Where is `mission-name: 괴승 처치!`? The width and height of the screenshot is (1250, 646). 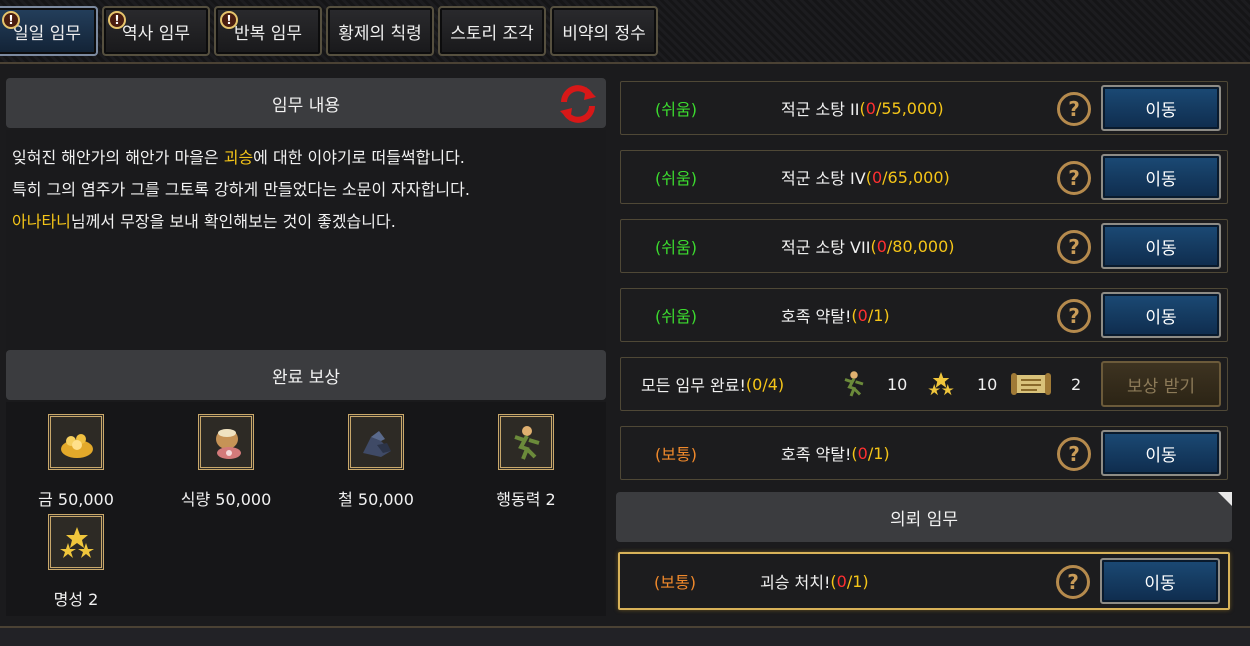 mission-name: 괴승 처치! is located at coordinates (795, 582).